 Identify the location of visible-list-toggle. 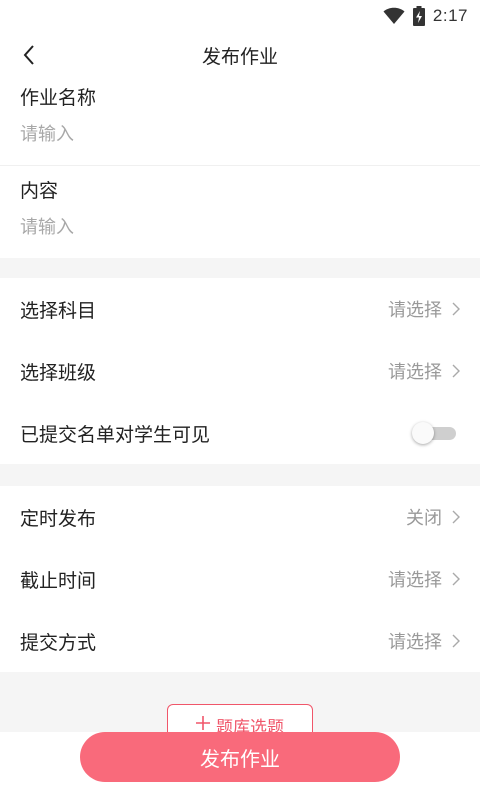
(434, 433).